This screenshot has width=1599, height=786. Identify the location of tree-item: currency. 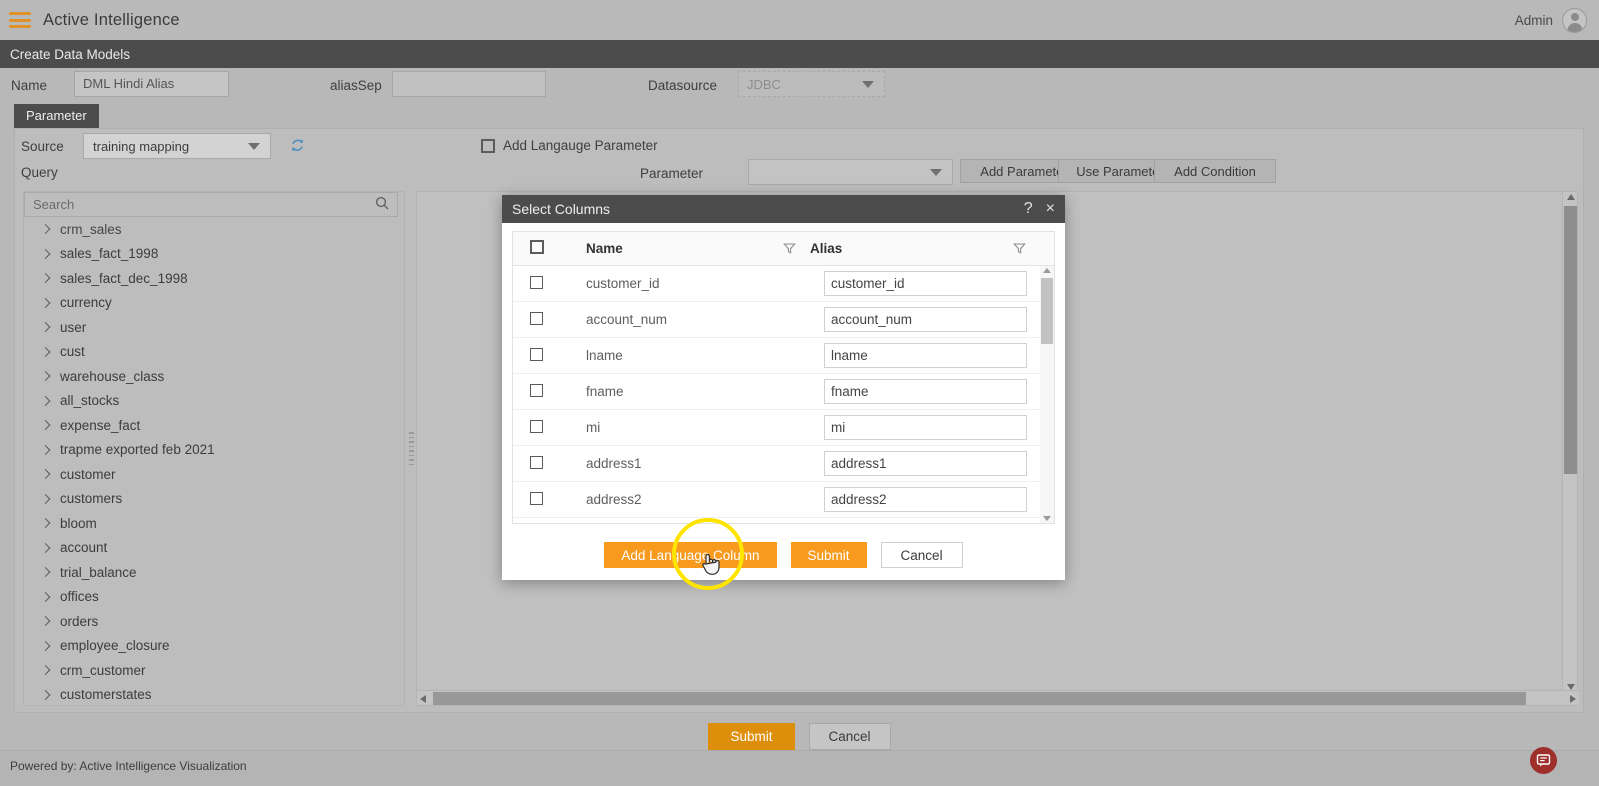
(211, 303).